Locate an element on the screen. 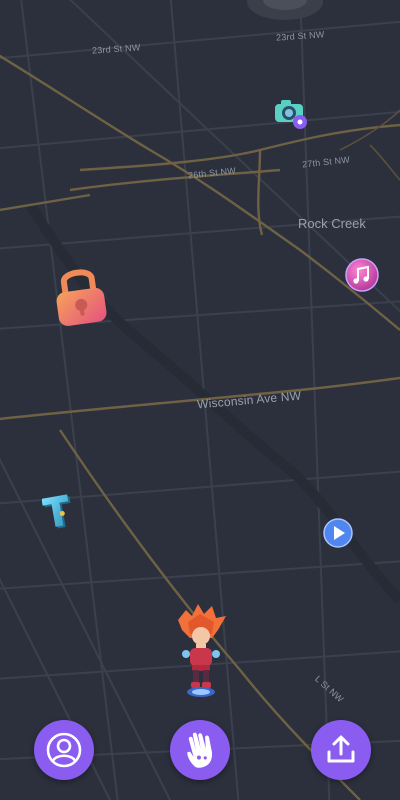 This screenshot has height=800, width=400. padlock-icon is located at coordinates (81, 297).